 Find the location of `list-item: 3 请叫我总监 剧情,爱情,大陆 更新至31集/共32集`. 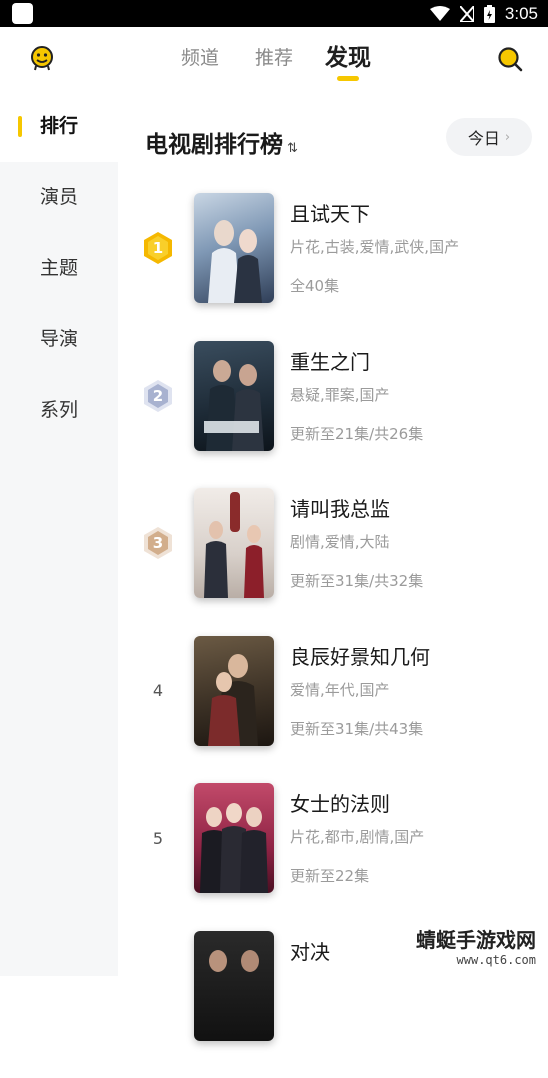

list-item: 3 请叫我总监 剧情,爱情,大陆 更新至31集/共32集 is located at coordinates (333, 562).